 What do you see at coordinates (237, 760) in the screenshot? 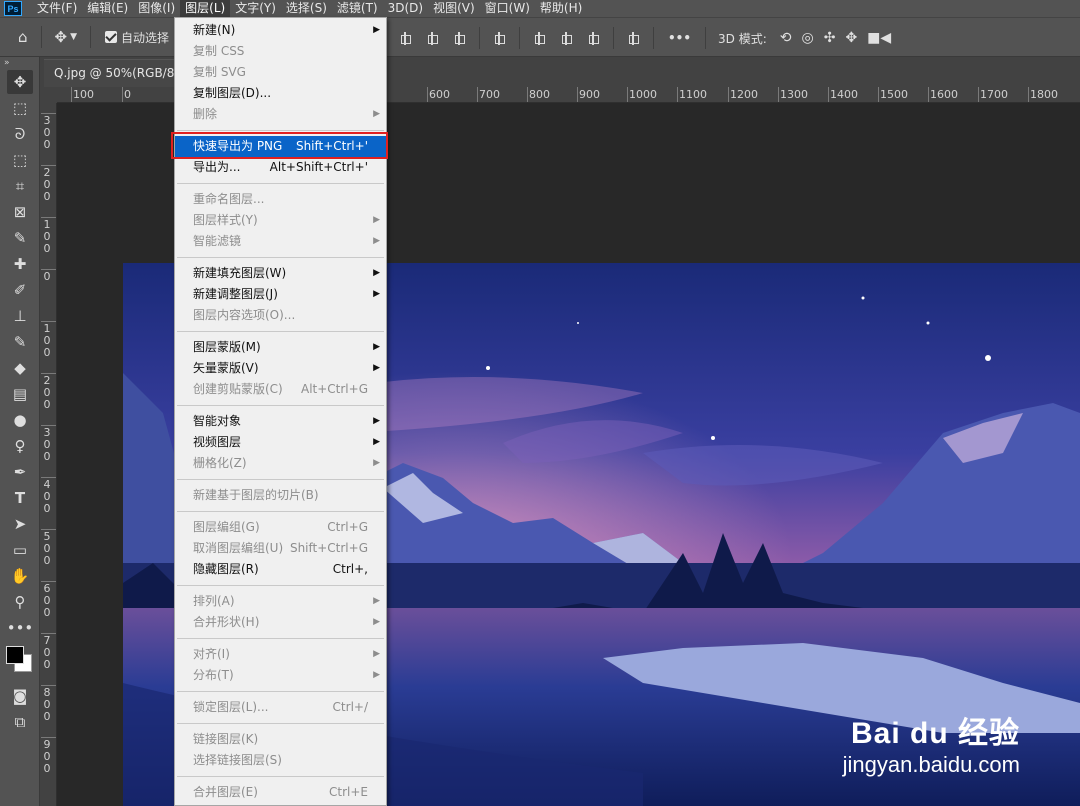
I see `menu-item-label: 选择链接图层(S)` at bounding box center [237, 760].